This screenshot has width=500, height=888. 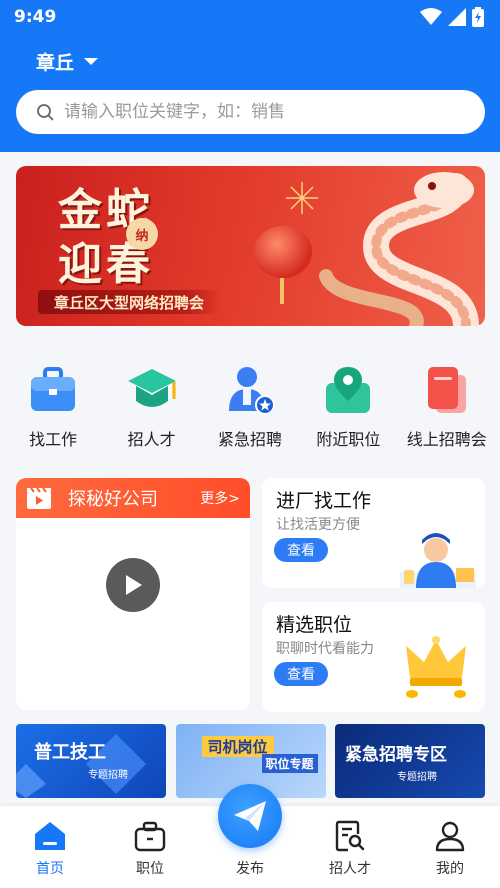 I want to click on tab-find-talent: 招人才, so click(x=350, y=848).